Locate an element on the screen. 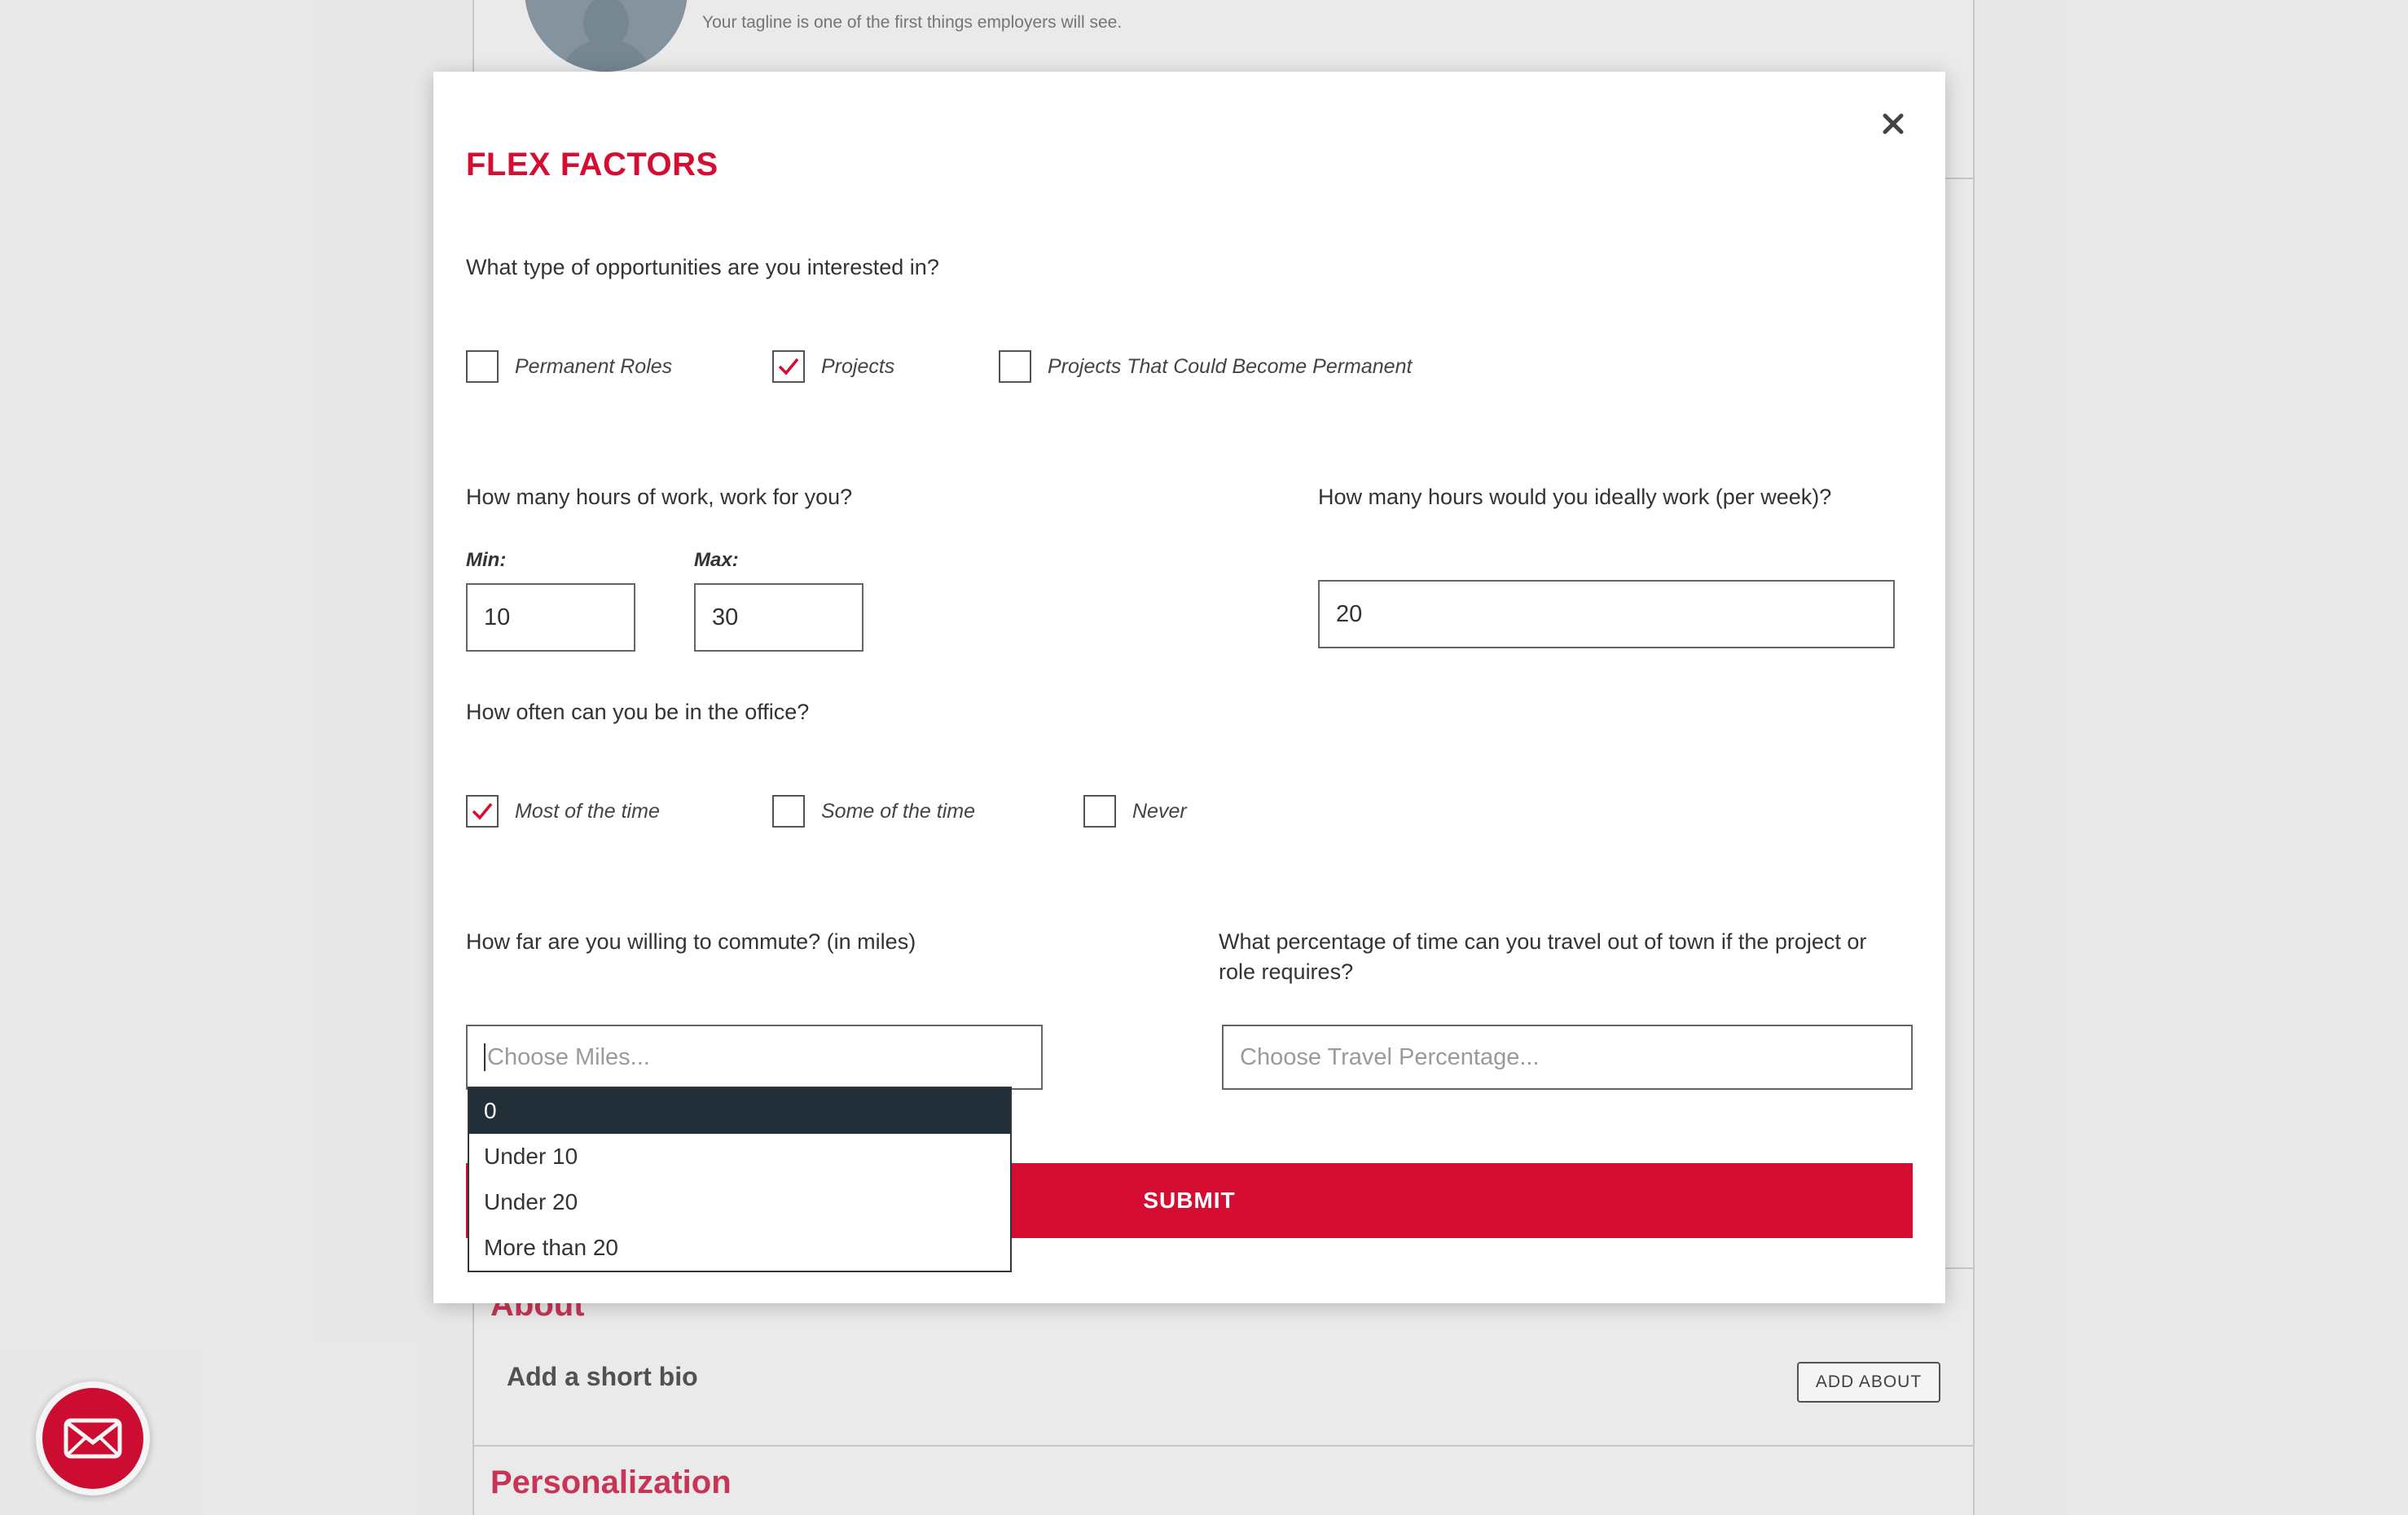  min-hours-input: 10 is located at coordinates (550, 617).